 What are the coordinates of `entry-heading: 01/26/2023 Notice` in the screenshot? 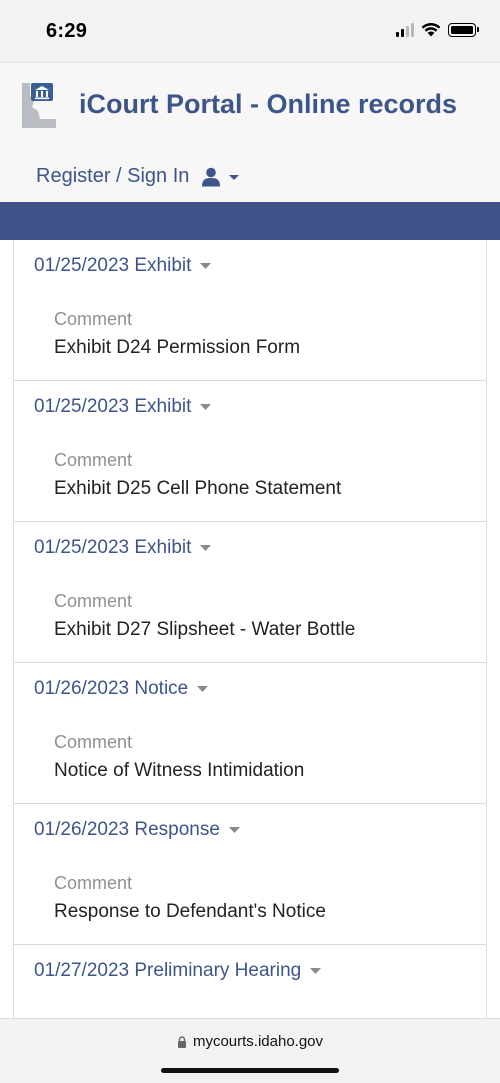 It's located at (111, 688).